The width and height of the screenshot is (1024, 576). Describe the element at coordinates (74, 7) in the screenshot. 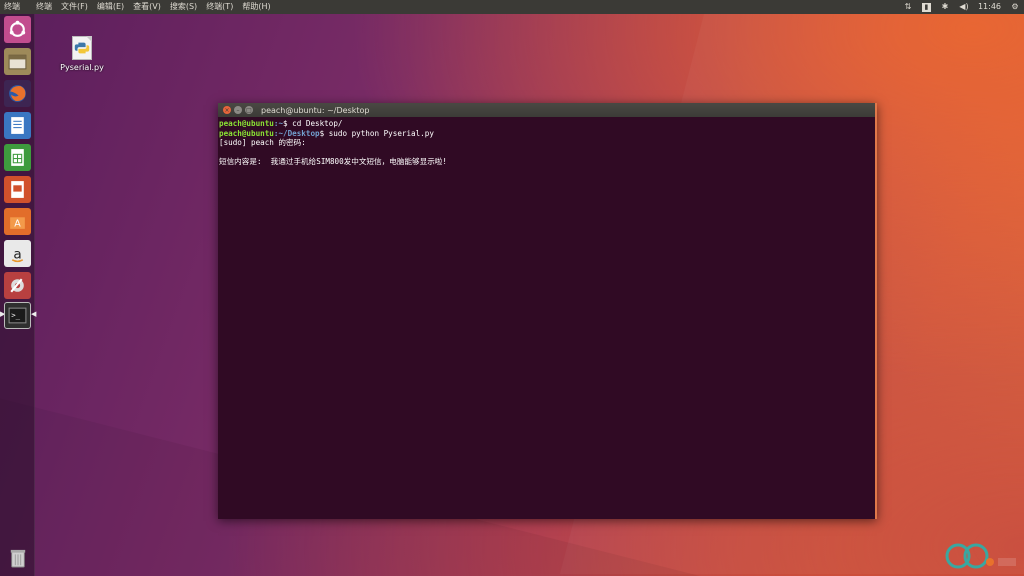

I see `menu-file: 文件(F)` at that location.